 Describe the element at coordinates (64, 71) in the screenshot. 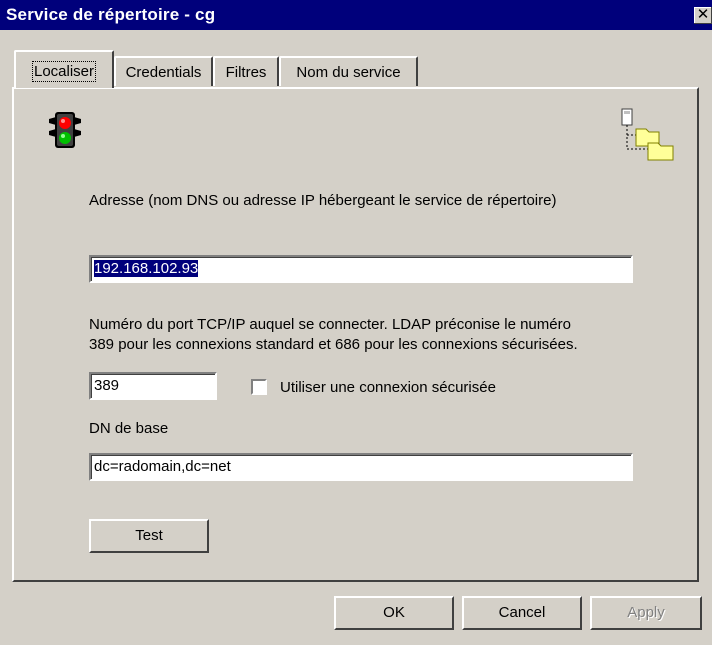

I see `tab-label: Localiser` at that location.